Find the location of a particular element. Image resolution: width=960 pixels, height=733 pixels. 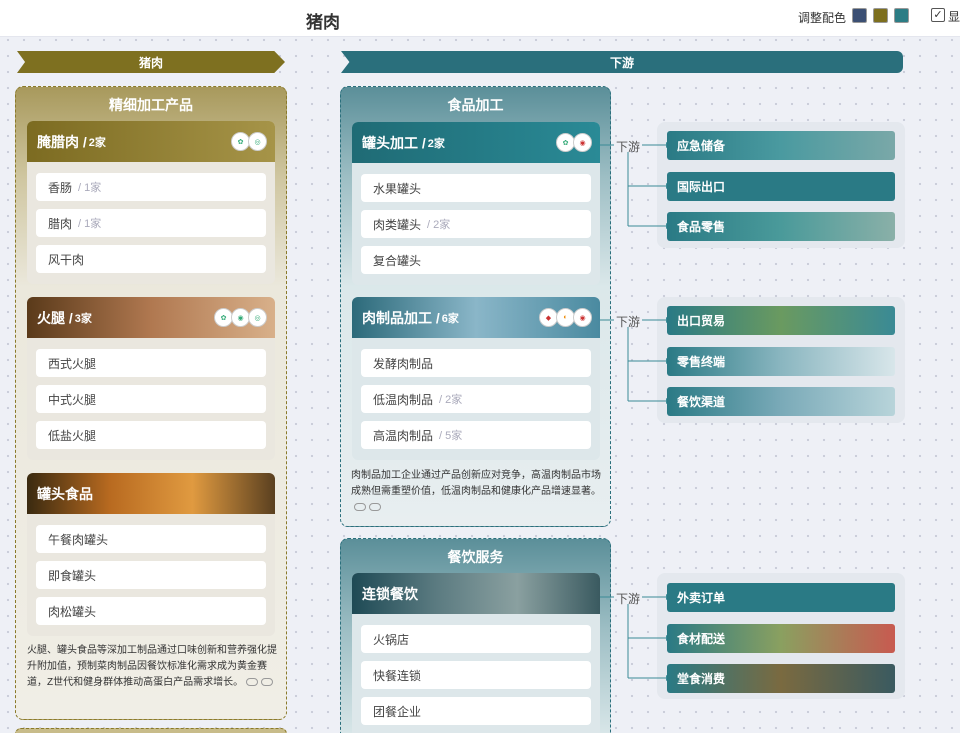

downstream-node: 应急储备 is located at coordinates (781, 145).